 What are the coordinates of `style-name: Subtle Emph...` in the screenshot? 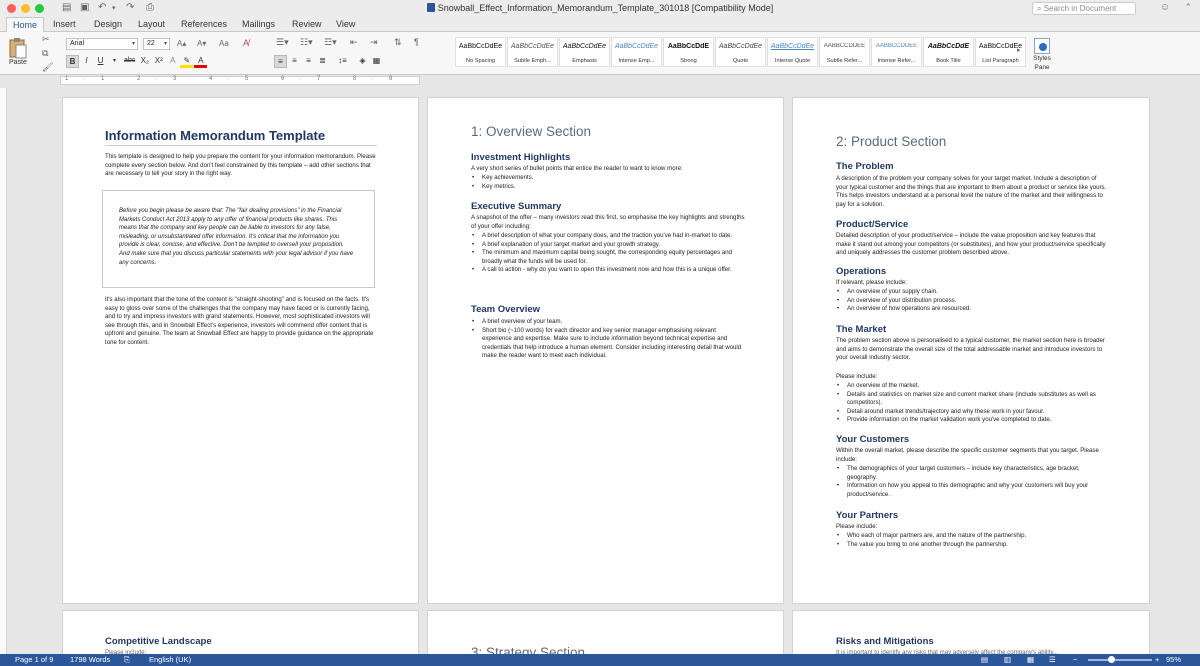 It's located at (532, 61).